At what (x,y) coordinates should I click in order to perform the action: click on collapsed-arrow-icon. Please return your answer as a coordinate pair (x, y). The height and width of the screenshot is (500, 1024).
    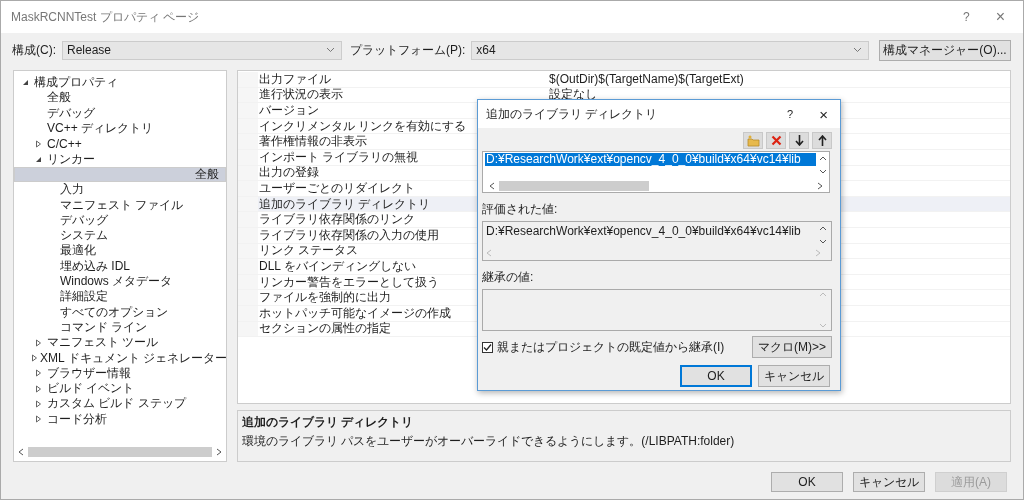
    Looking at the image, I should click on (38, 143).